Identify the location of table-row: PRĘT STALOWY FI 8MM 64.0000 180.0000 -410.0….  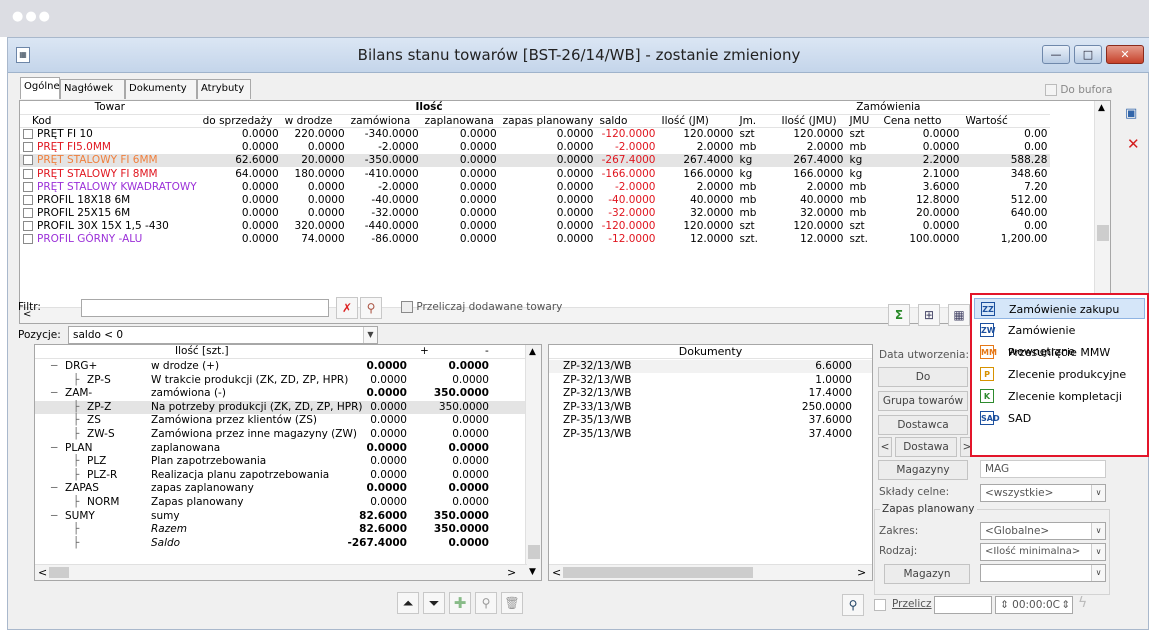
(535, 173).